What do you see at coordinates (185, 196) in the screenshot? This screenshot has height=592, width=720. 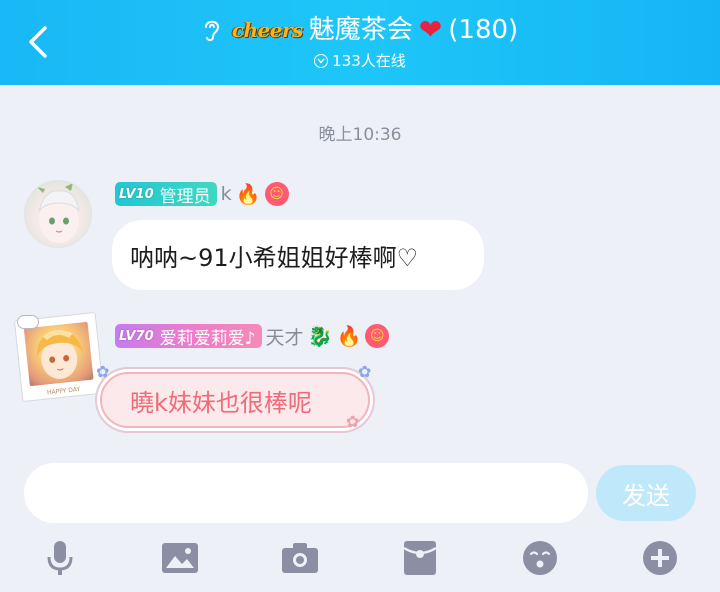 I see `role-label: 管理员` at bounding box center [185, 196].